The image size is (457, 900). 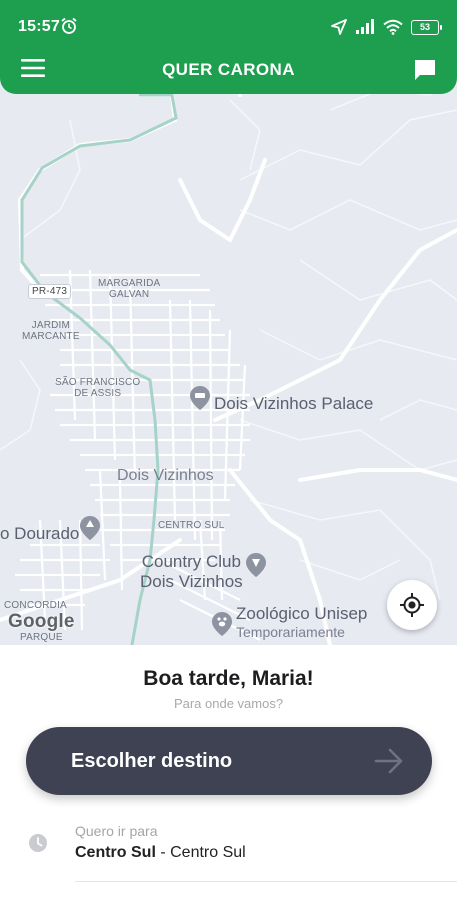 What do you see at coordinates (115, 852) in the screenshot?
I see `recent-place-name: Centro Sul` at bounding box center [115, 852].